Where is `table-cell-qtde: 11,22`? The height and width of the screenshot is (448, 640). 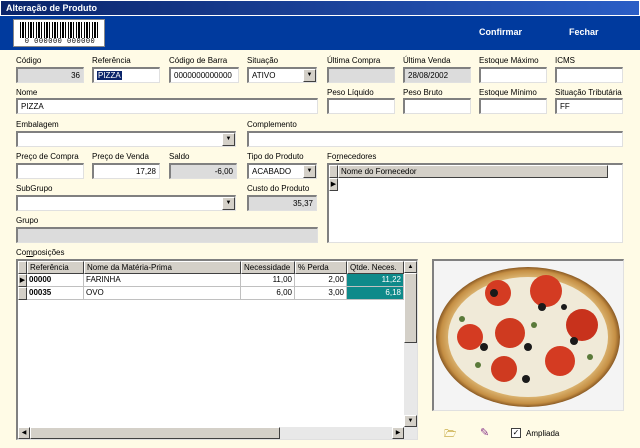 table-cell-qtde: 11,22 is located at coordinates (375, 280).